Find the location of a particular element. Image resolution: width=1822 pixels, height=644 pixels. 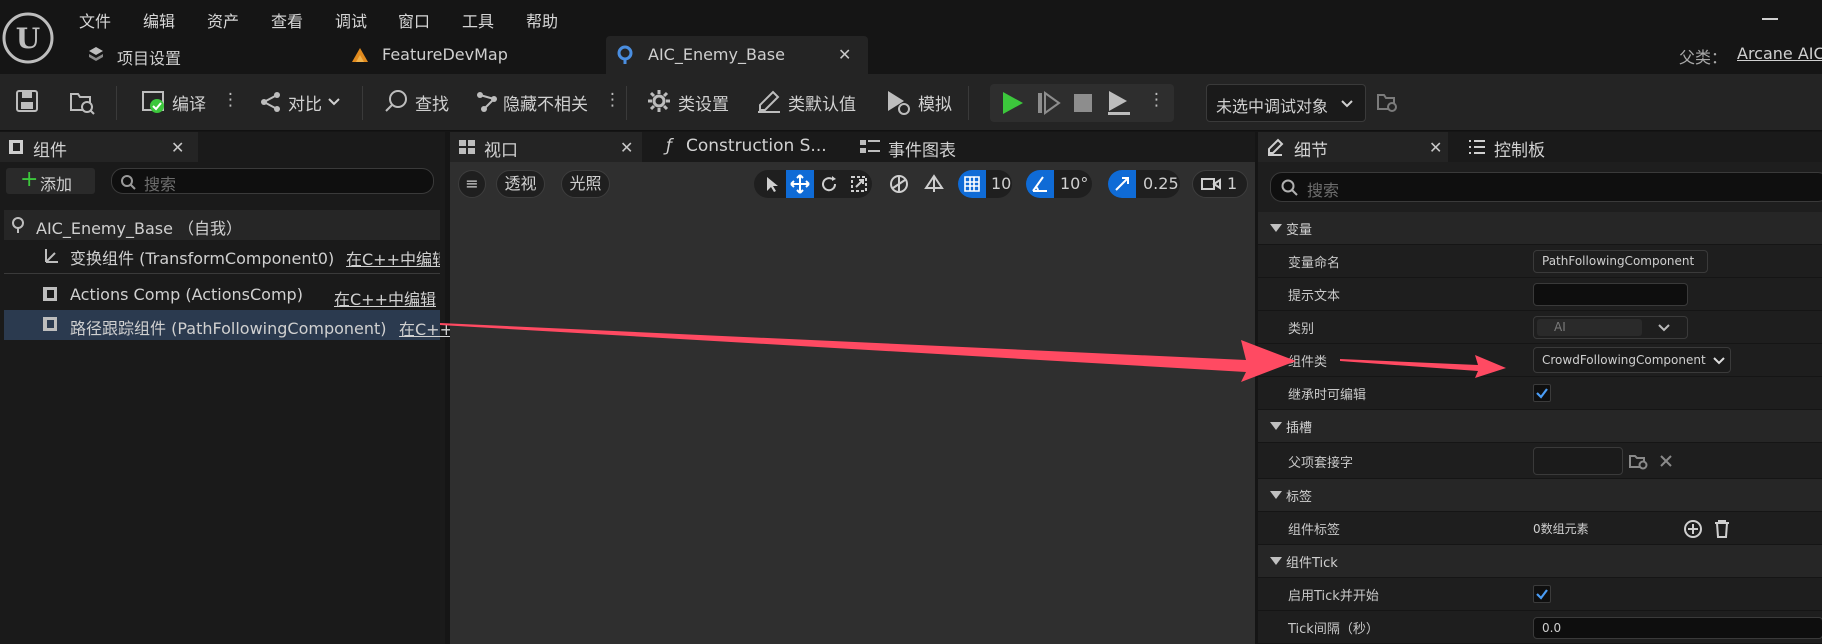

tab-close-icon: ✕ is located at coordinates (844, 54).